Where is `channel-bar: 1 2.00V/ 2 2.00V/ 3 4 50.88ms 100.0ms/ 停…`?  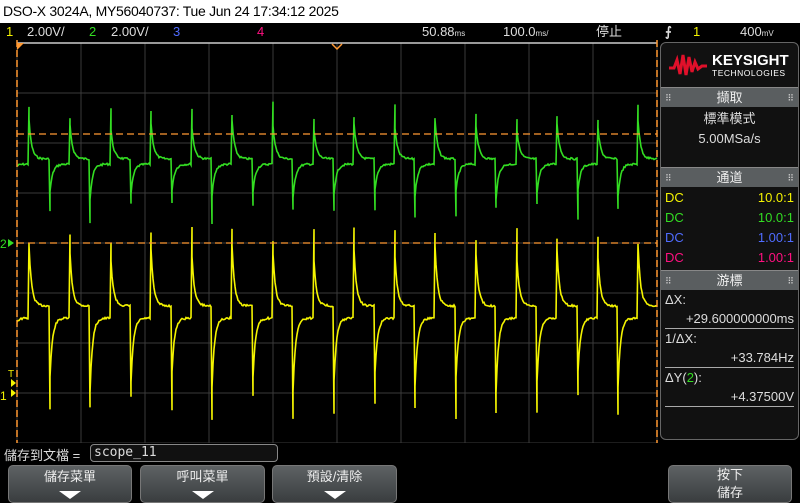 channel-bar: 1 2.00V/ 2 2.00V/ 3 4 50.88ms 100.0ms/ 停… is located at coordinates (400, 31).